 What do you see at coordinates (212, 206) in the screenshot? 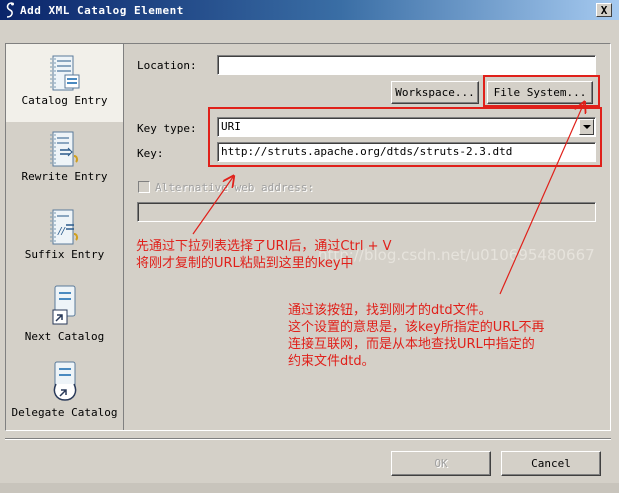
I see `arrow-to-key-field` at bounding box center [212, 206].